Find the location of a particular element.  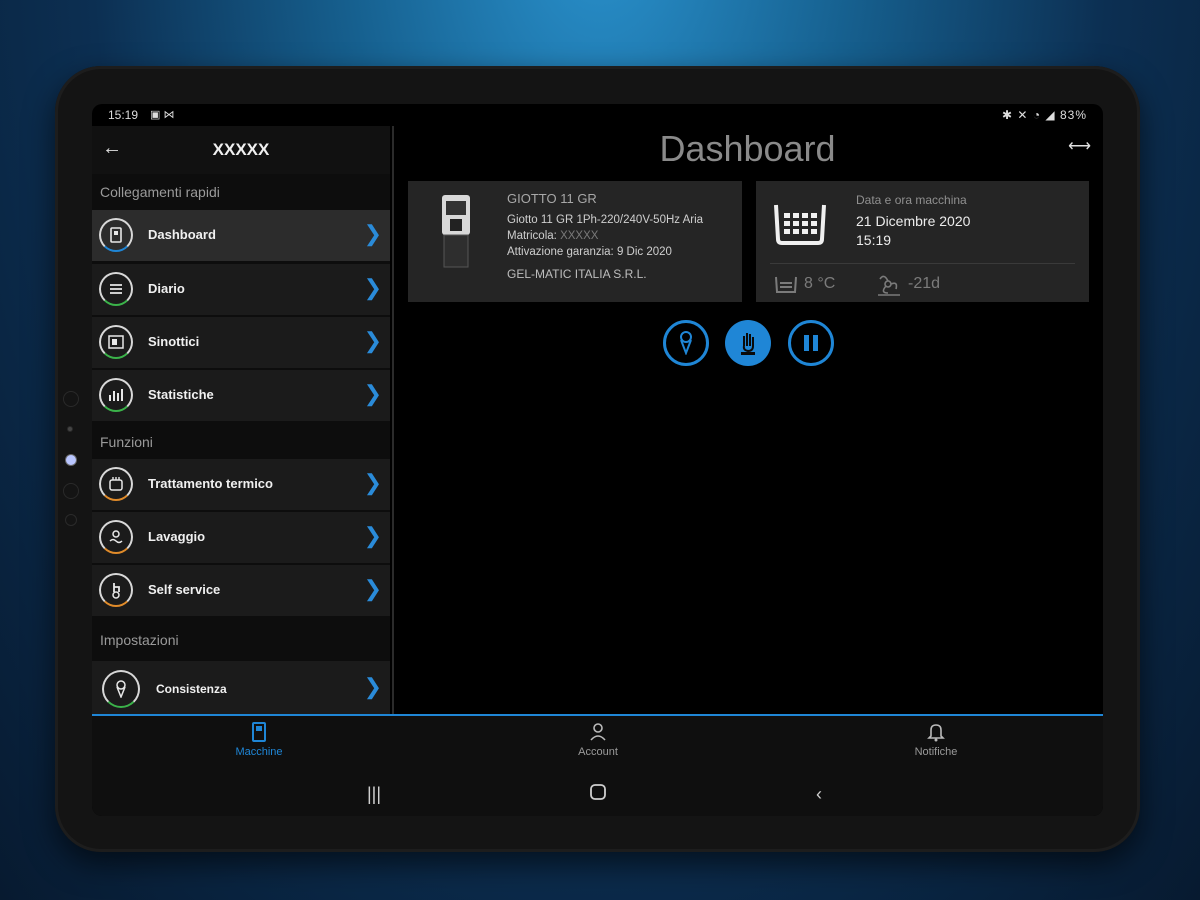

machine-icon is located at coordinates (259, 734).